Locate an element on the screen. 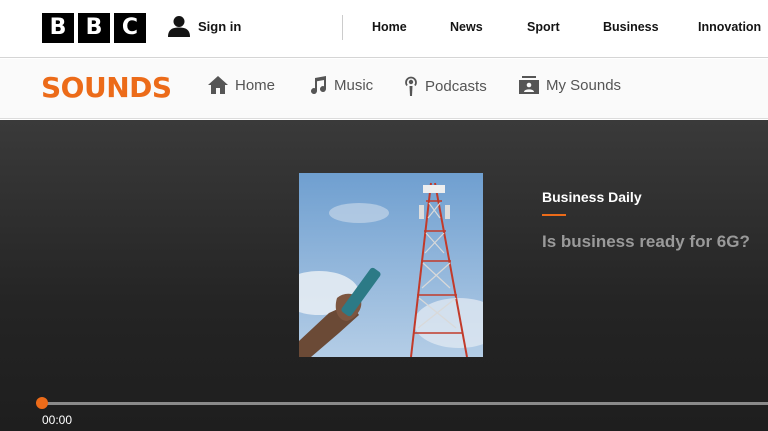  show-title: Business Daily is located at coordinates (592, 197).